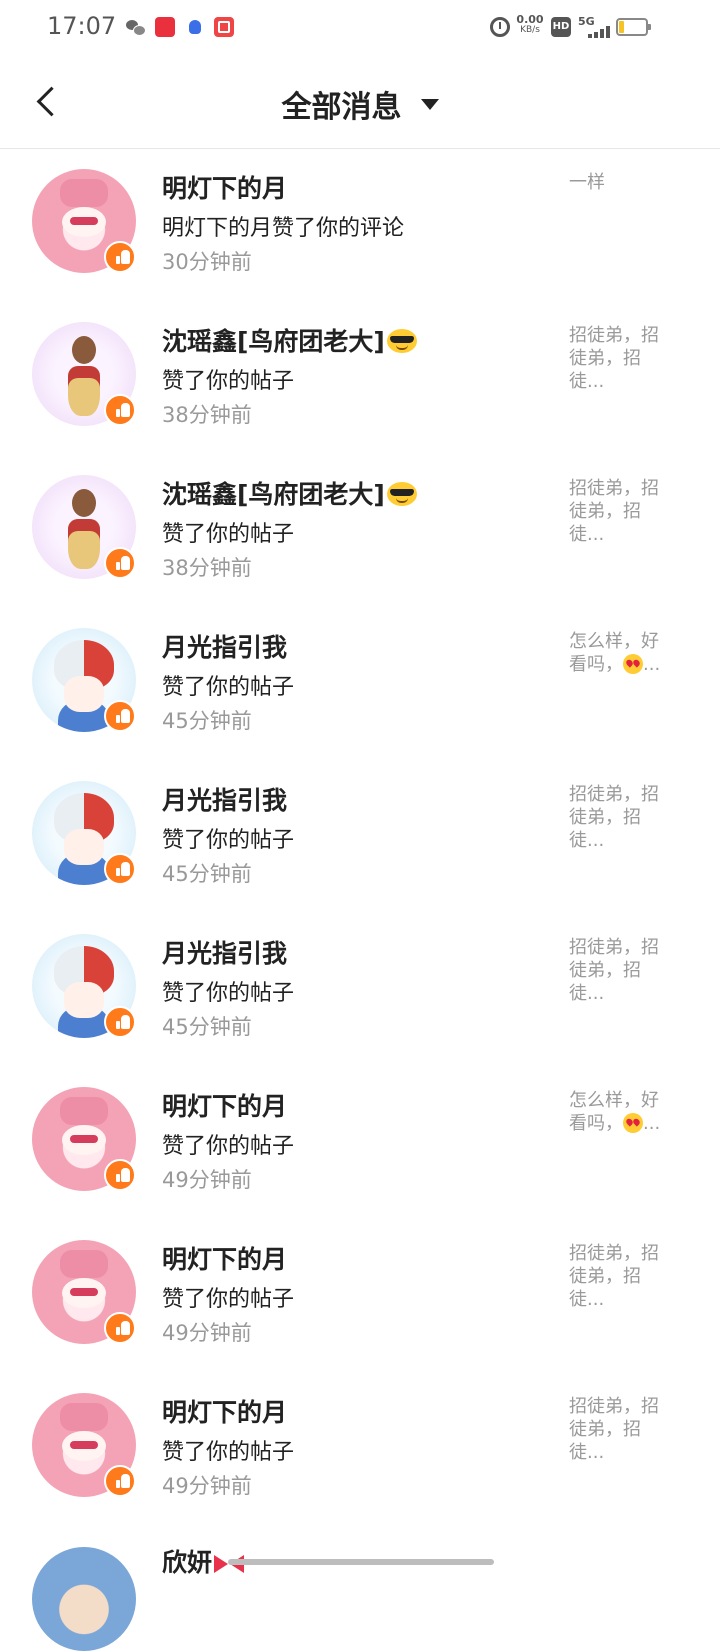  Describe the element at coordinates (361, 1562) in the screenshot. I see `home-indicator` at that location.